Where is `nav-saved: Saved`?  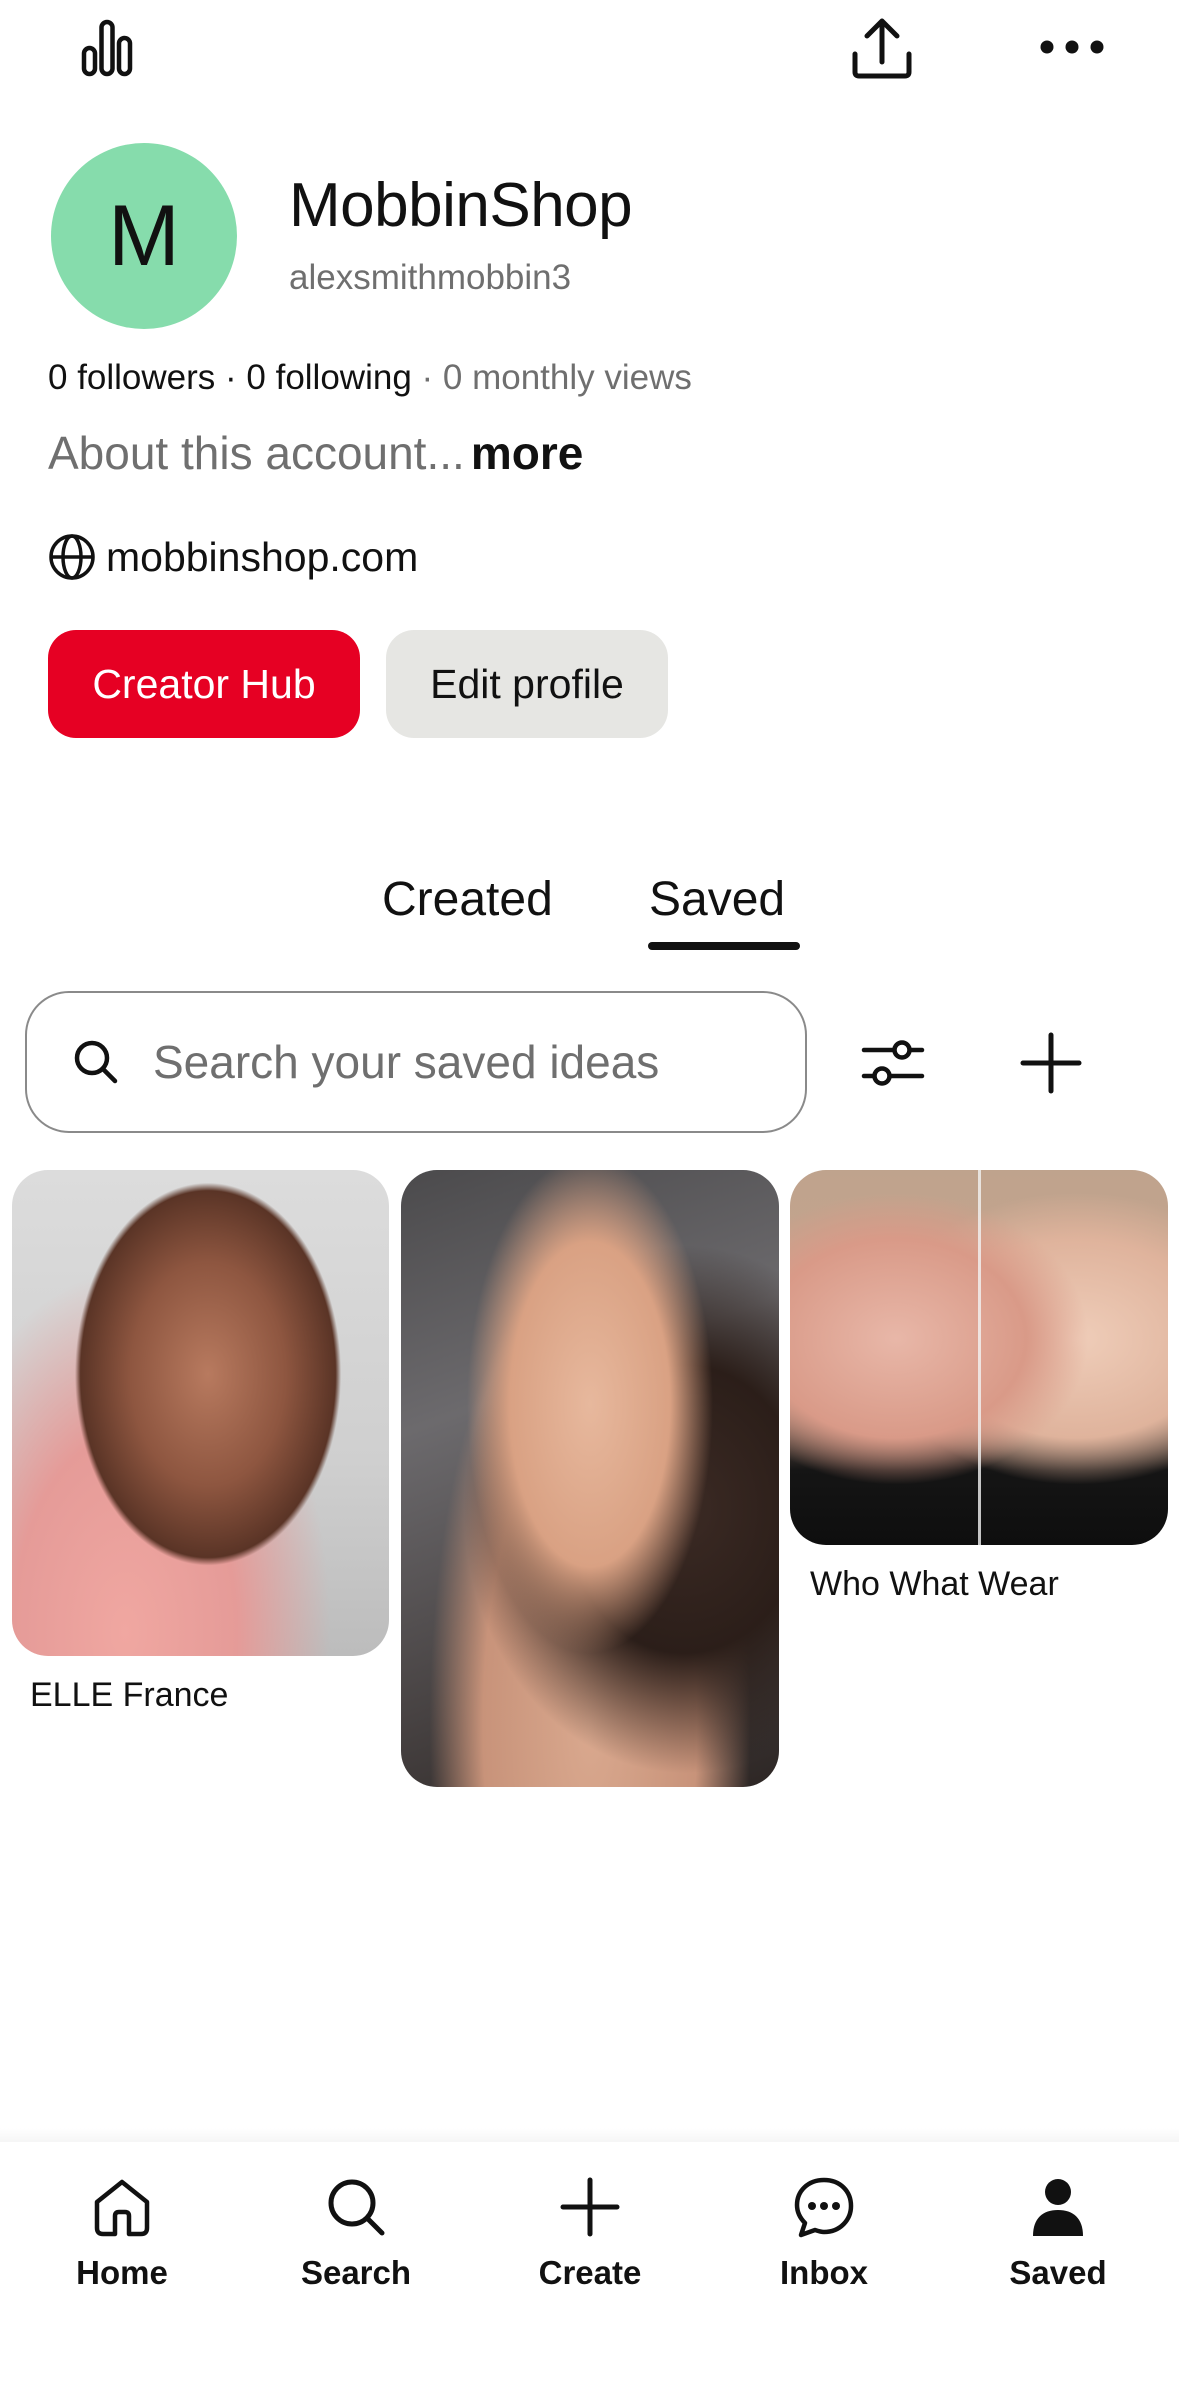 nav-saved: Saved is located at coordinates (1058, 2232).